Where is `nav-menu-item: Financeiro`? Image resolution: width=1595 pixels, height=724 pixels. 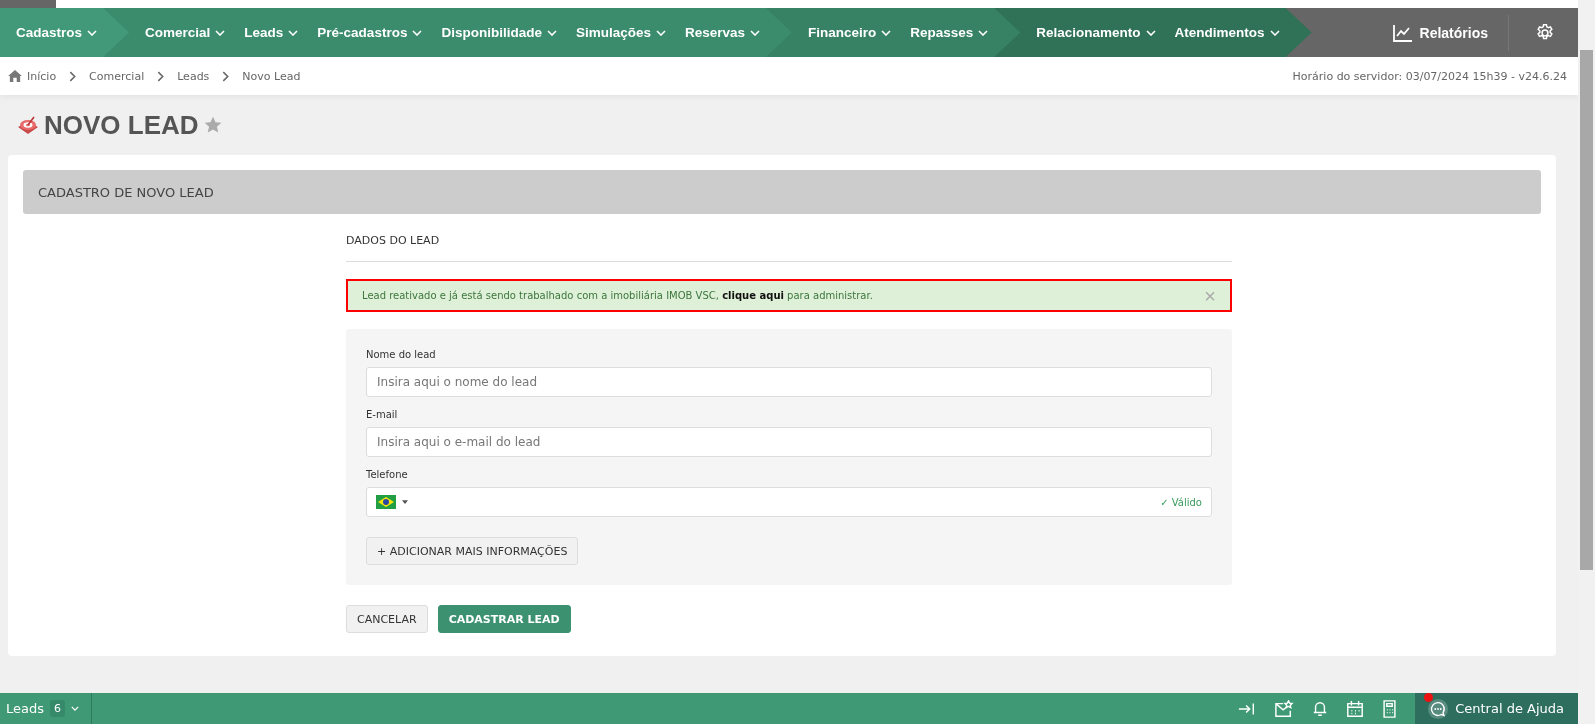 nav-menu-item: Financeiro is located at coordinates (850, 32).